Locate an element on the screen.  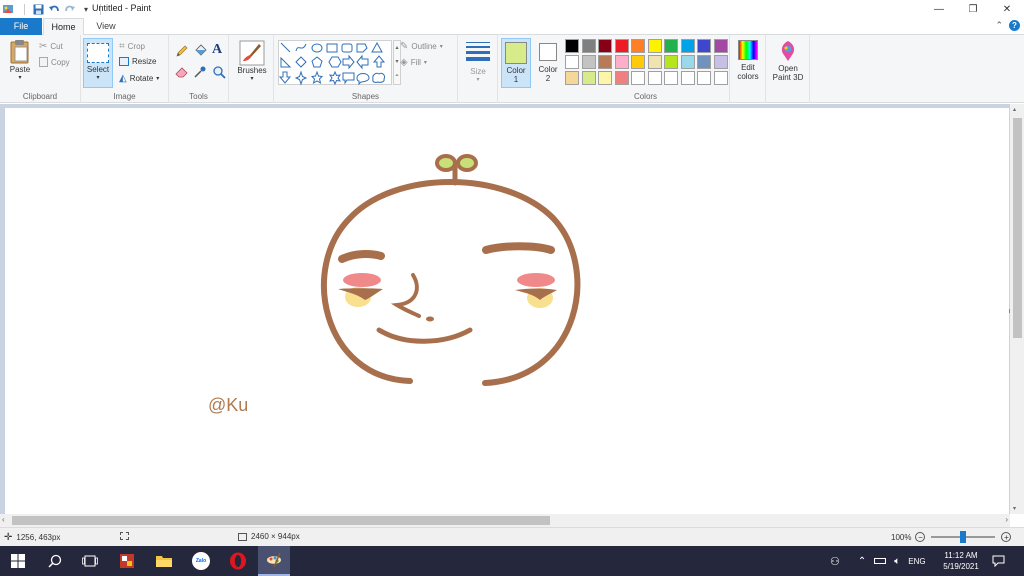
open-paint3d-button: Open Paint 3D is located at coordinates (788, 61).